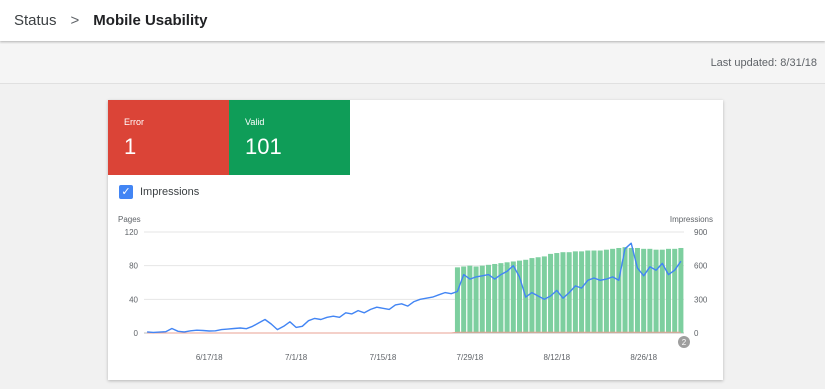  I want to click on left-axis-tick: 120, so click(132, 232).